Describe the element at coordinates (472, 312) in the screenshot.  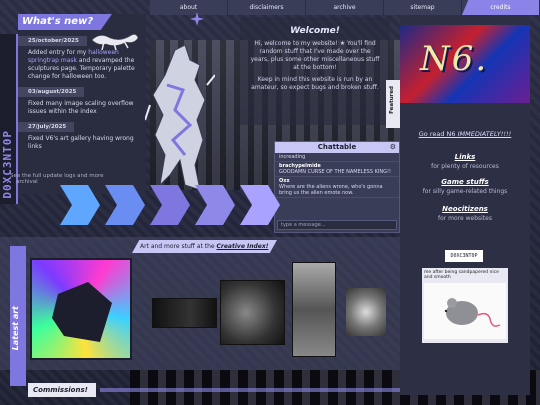
I see `mouse-toy-icon` at that location.